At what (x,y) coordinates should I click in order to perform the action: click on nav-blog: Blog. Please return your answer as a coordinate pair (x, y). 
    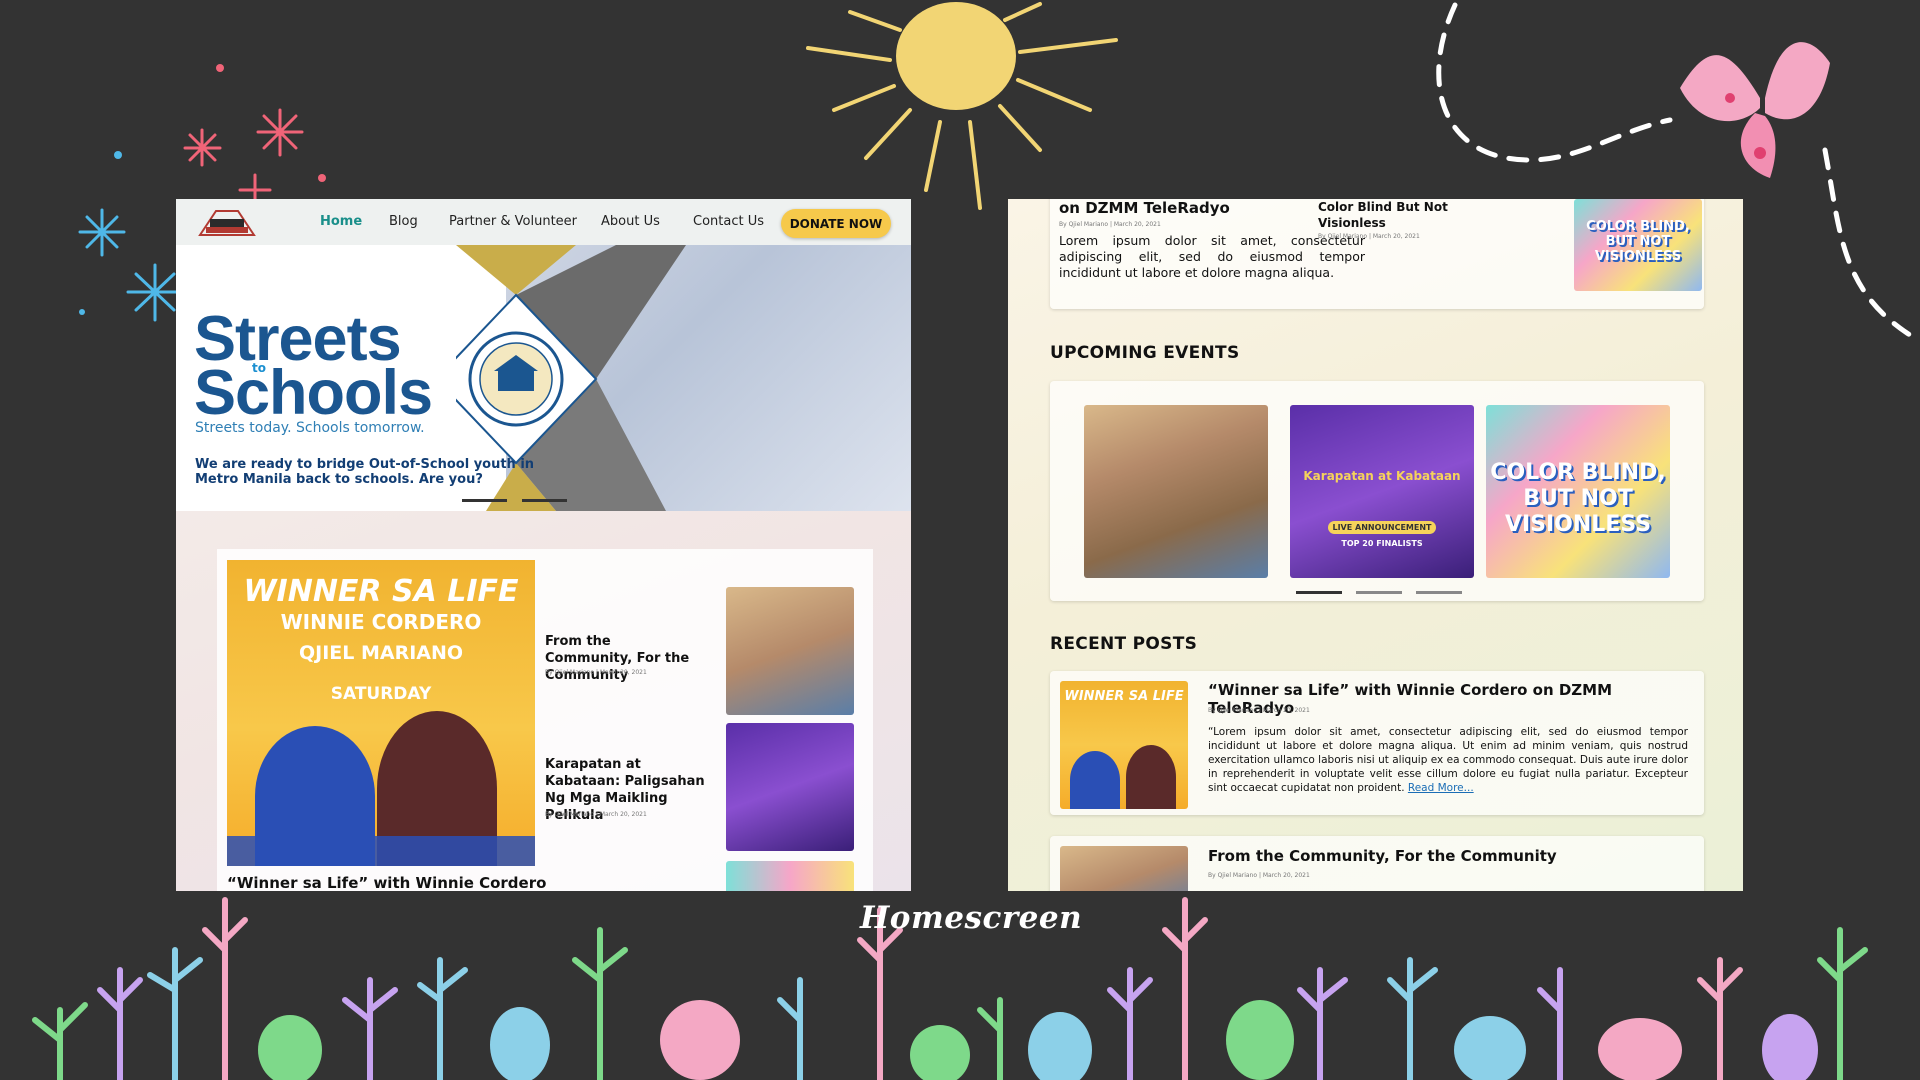
    Looking at the image, I should click on (403, 221).